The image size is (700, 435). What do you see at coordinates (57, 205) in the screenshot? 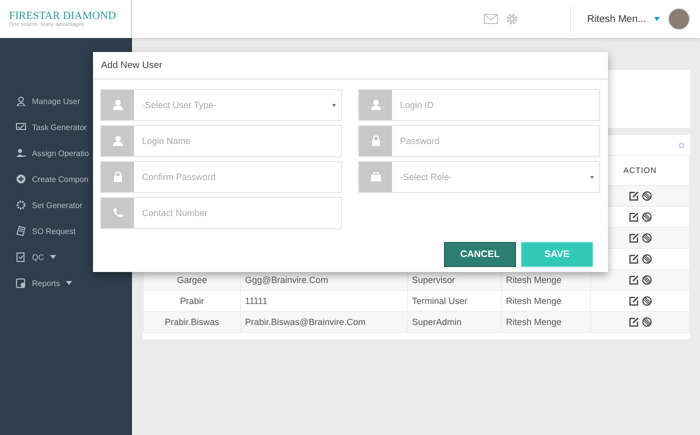
I see `sidebar-item-label: Set Generator` at bounding box center [57, 205].